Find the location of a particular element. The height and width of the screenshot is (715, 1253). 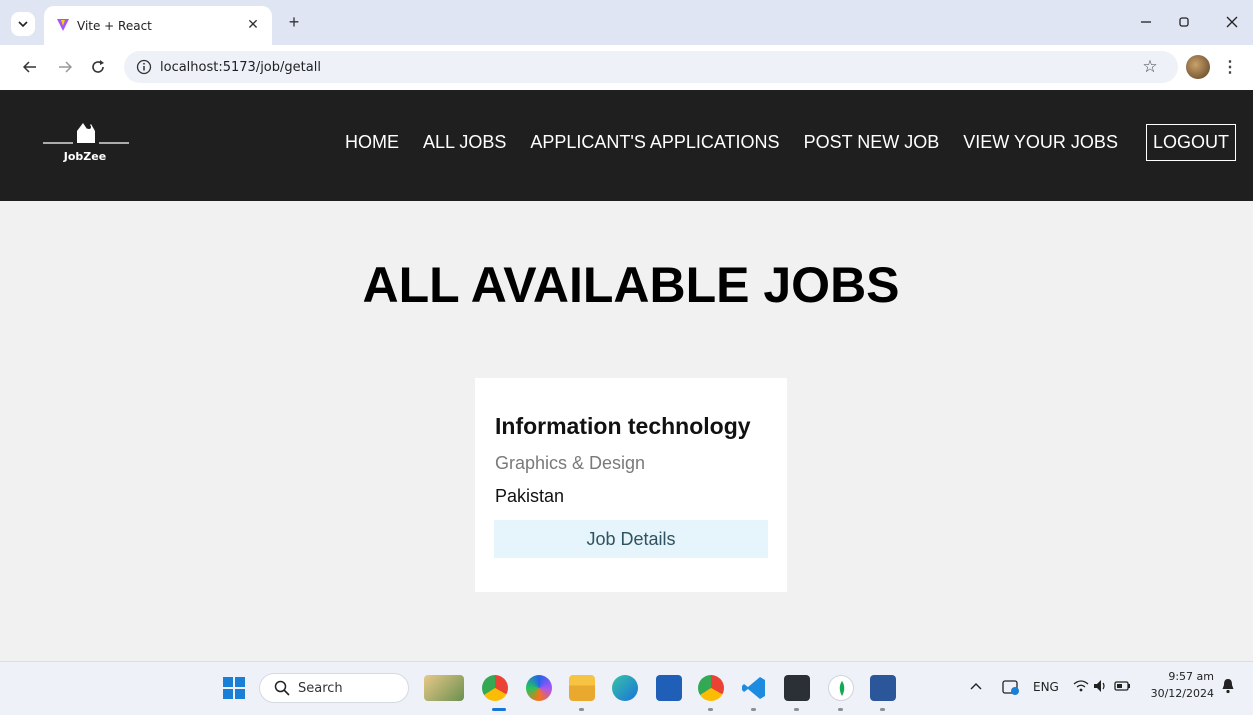

copilot-icon is located at coordinates (539, 688).